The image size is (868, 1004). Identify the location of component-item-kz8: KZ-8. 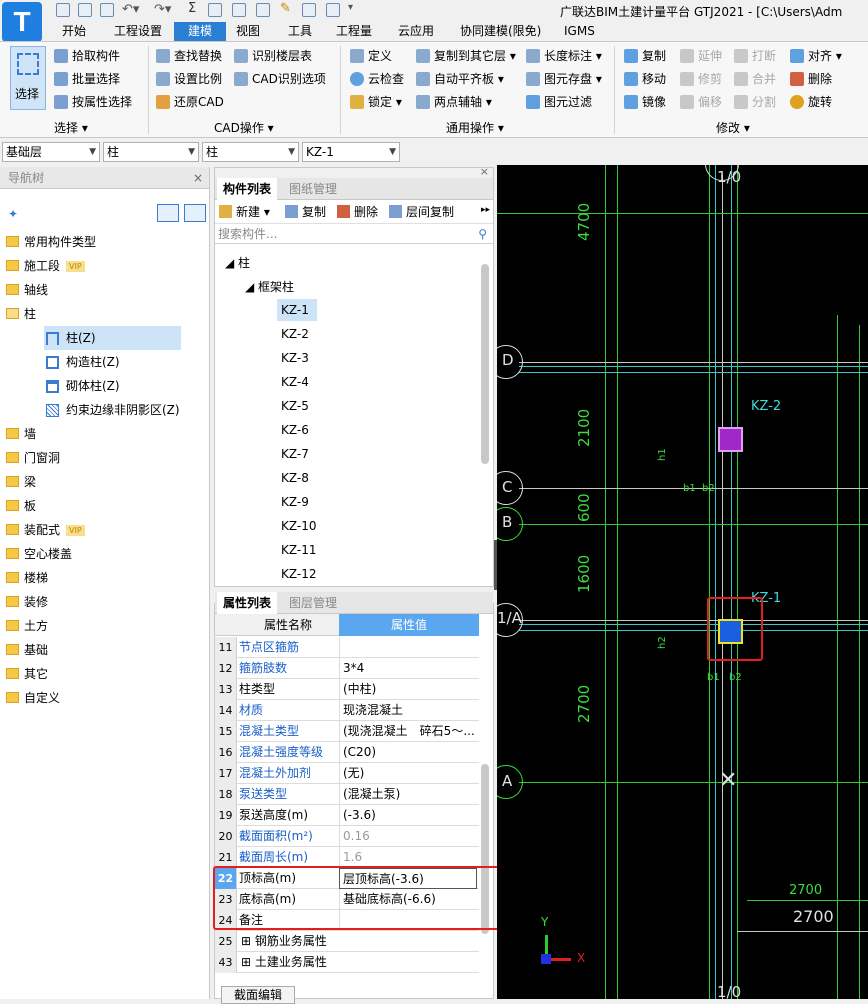
(295, 478).